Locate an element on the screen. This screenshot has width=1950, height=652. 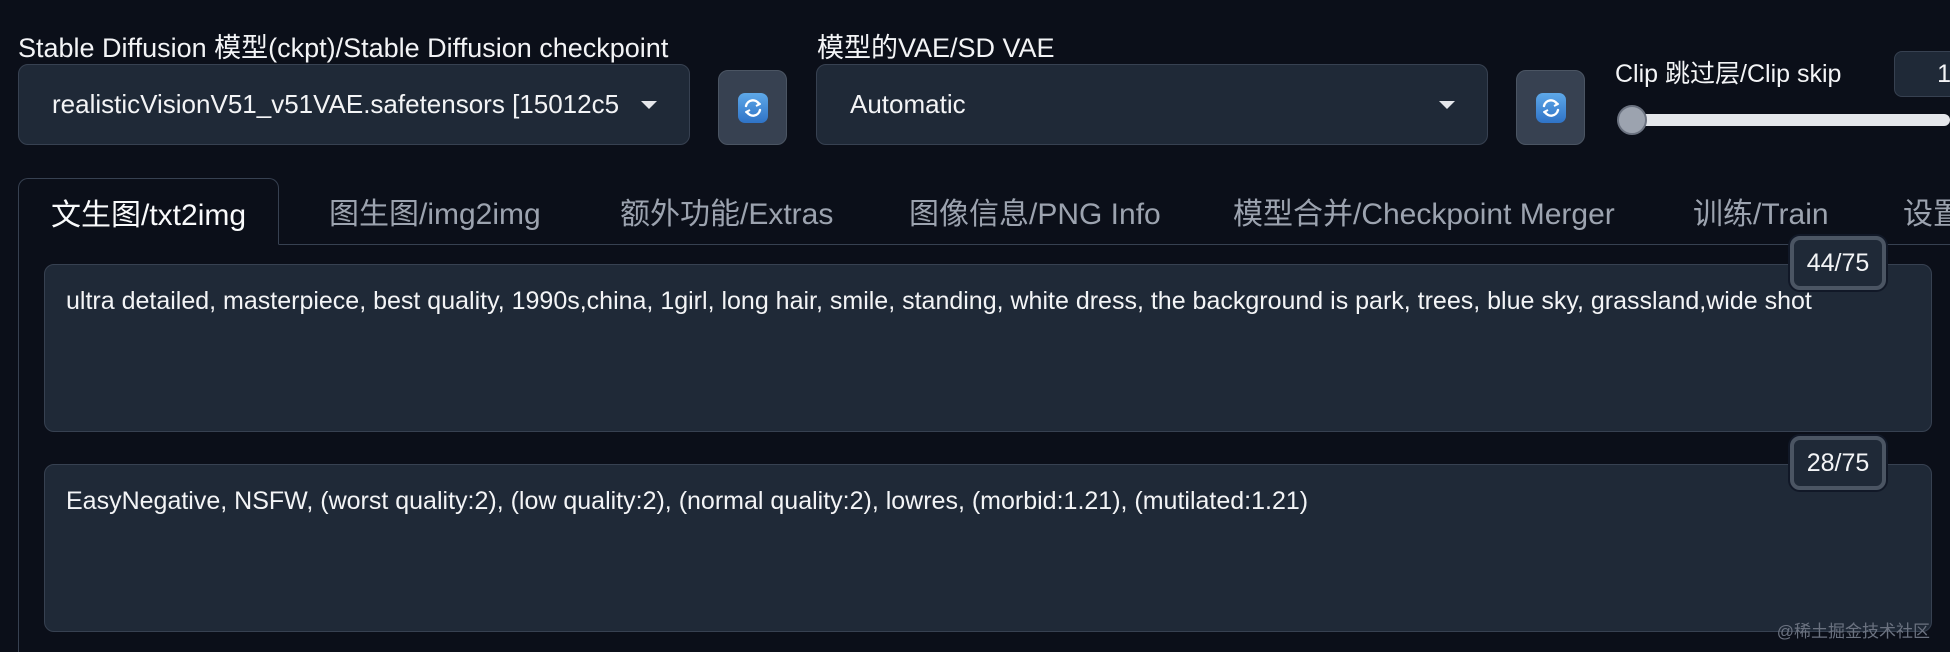
refresh-checkpoint-button is located at coordinates (752, 107).